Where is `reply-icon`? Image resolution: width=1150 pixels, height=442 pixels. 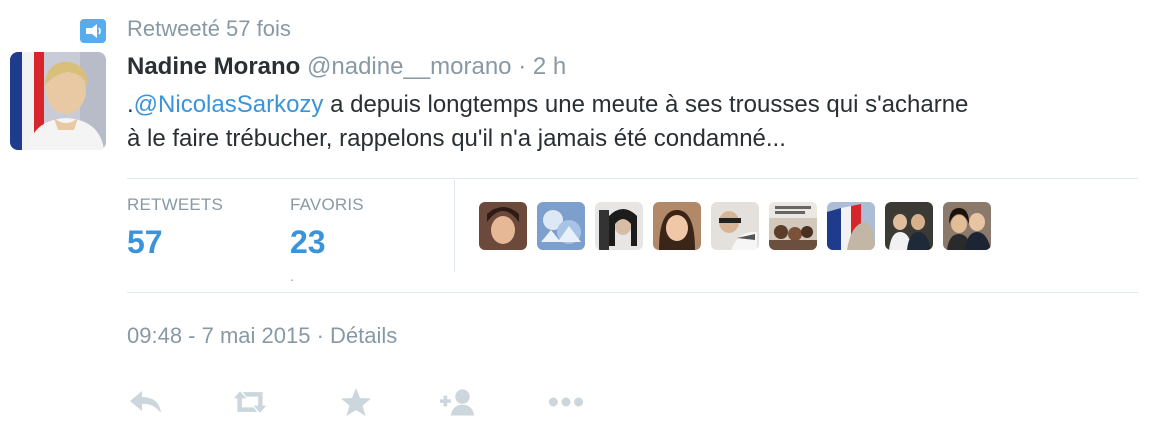 reply-icon is located at coordinates (145, 402).